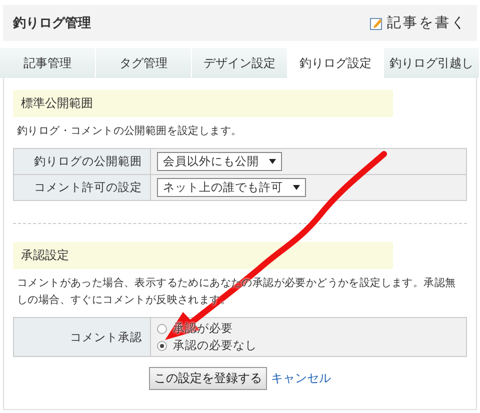 The image size is (480, 413). I want to click on tab: タグ管理, so click(144, 63).